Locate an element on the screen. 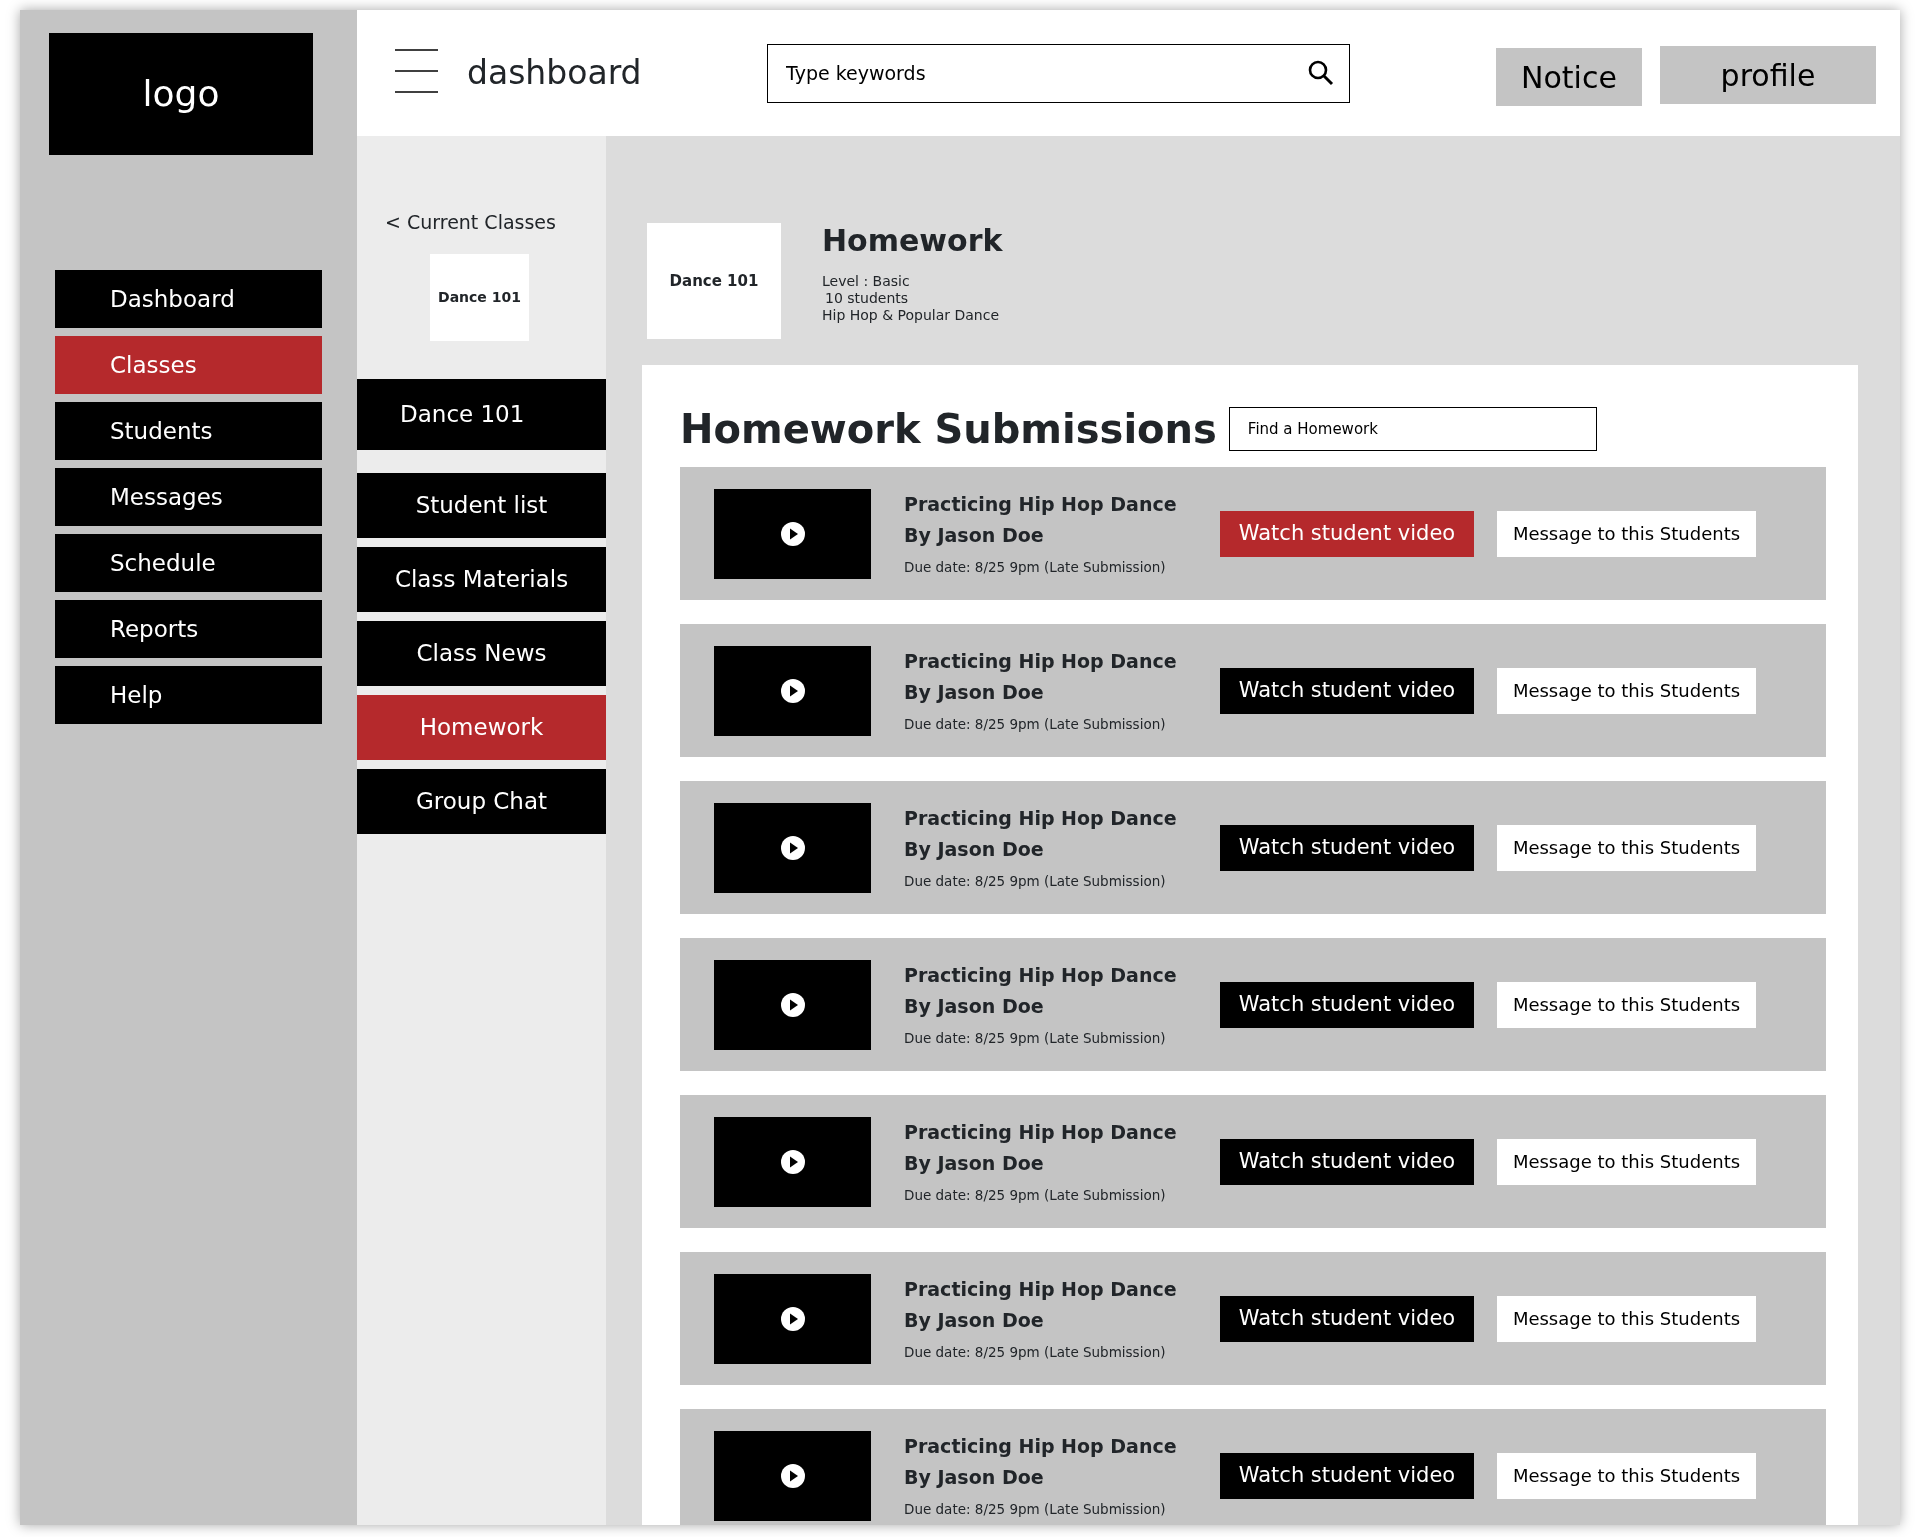 This screenshot has height=1537, width=1920. search-field: Type keywords is located at coordinates (1058, 73).